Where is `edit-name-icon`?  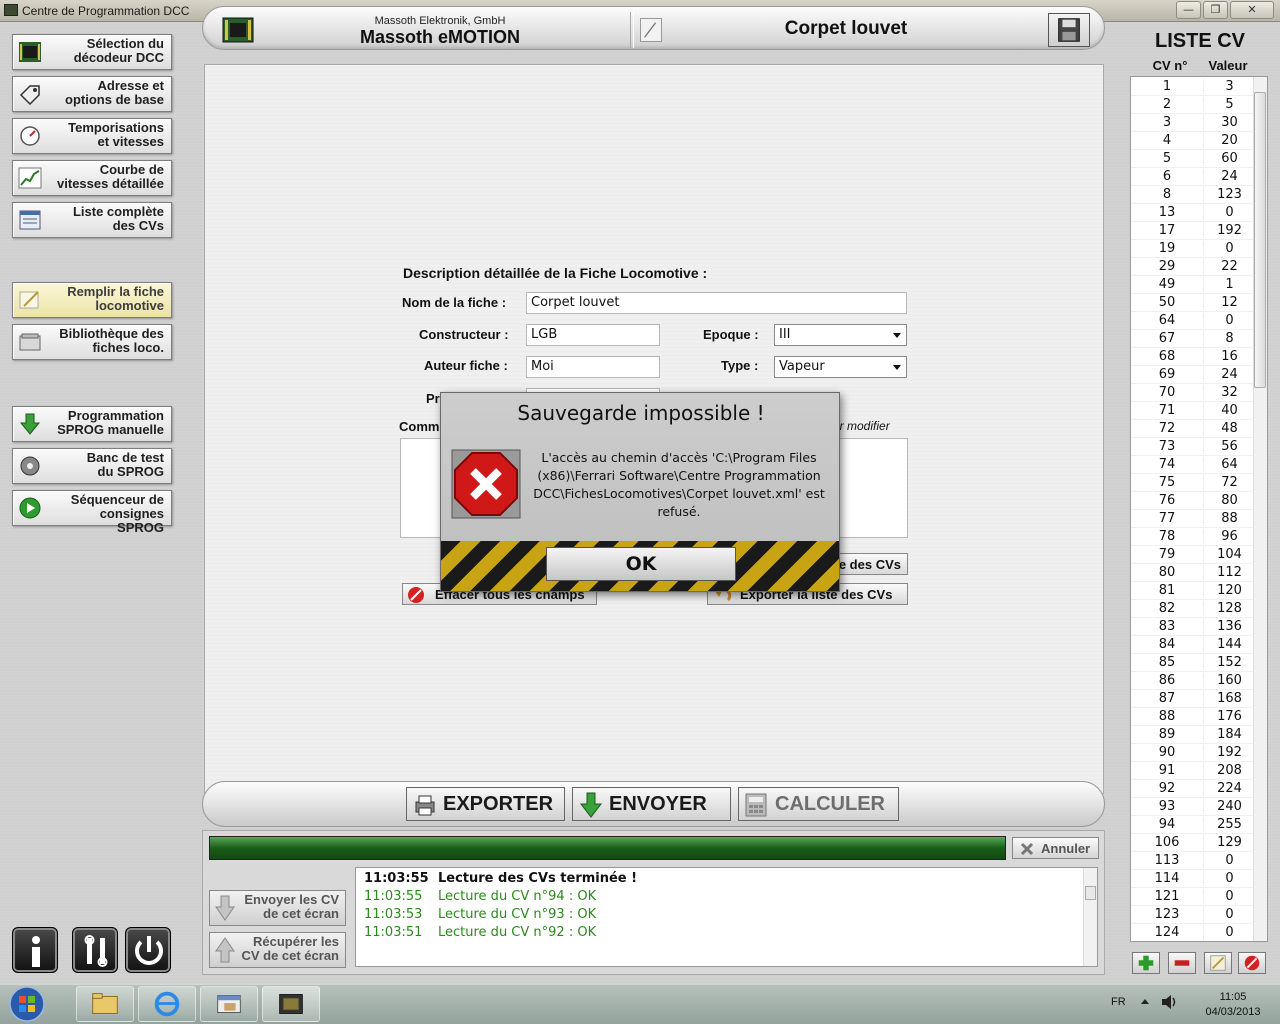
edit-name-icon is located at coordinates (651, 30).